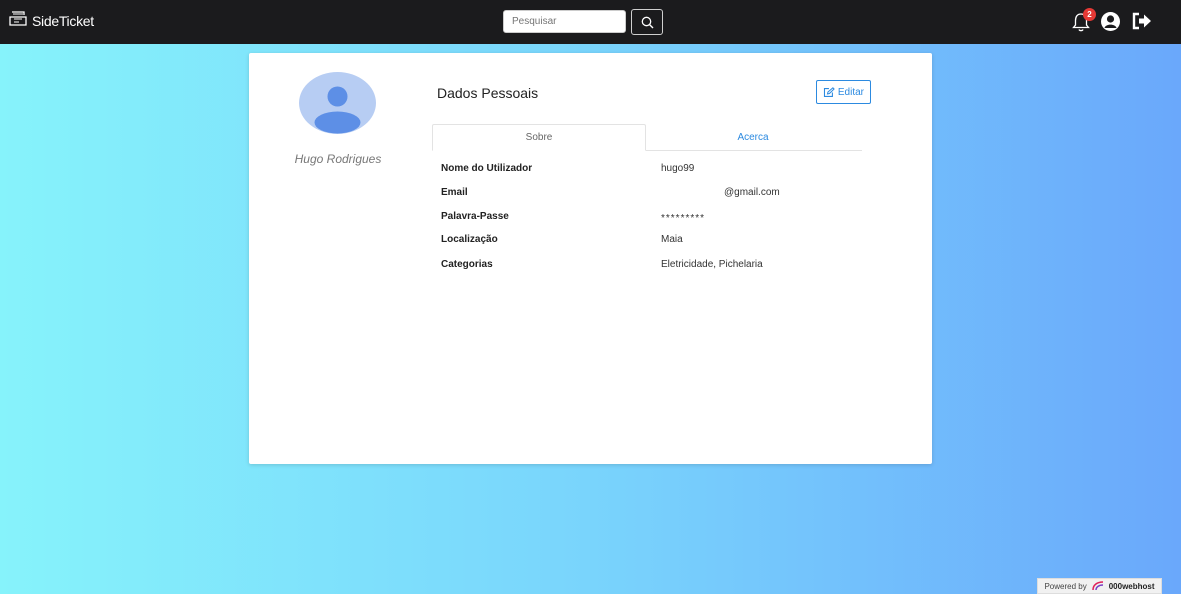 The image size is (1181, 594). I want to click on hosting-footer: Powered by 000webhost, so click(1099, 586).